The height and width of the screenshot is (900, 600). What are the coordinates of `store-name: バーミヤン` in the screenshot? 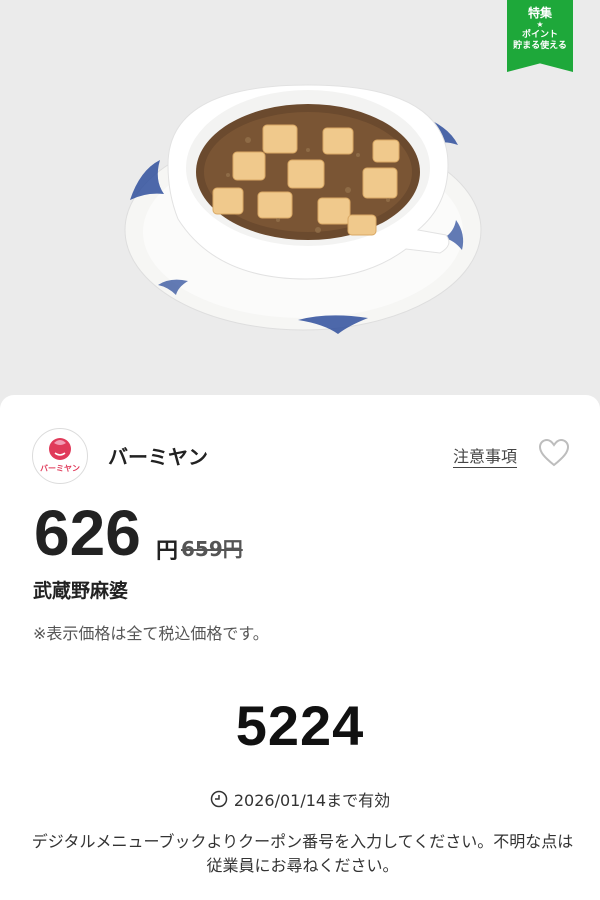 It's located at (158, 457).